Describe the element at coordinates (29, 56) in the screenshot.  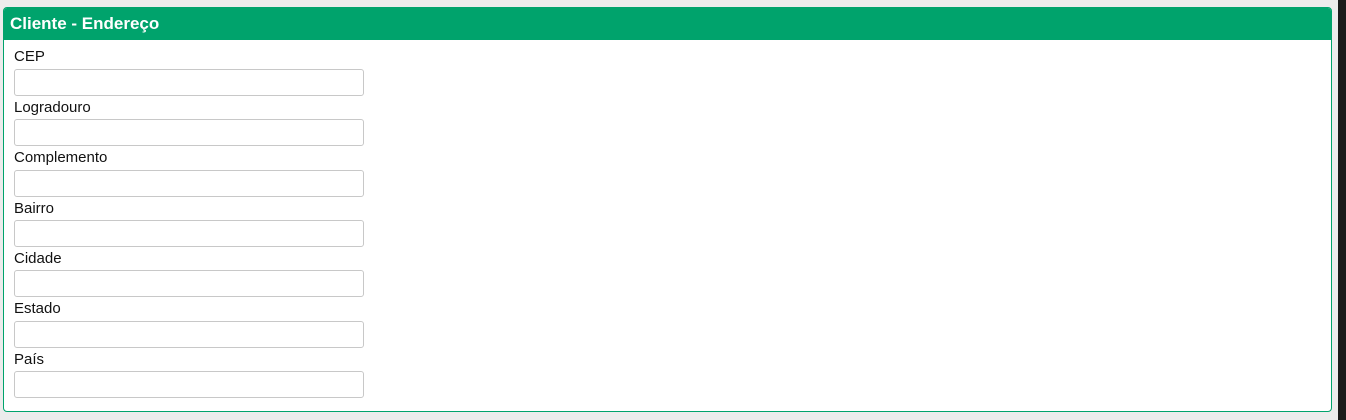
I see `cep-label: CEP` at that location.